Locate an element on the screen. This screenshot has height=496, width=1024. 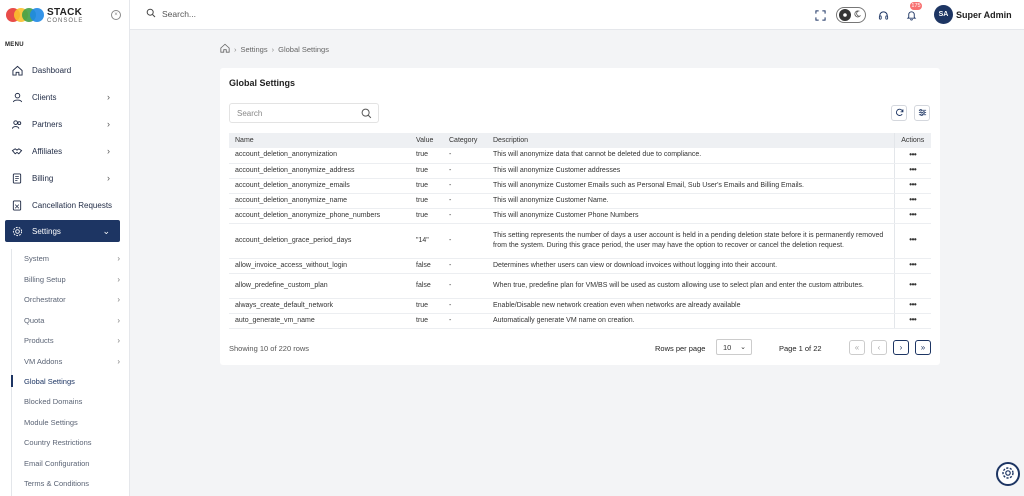
column-header-name: Name is located at coordinates (319, 140).